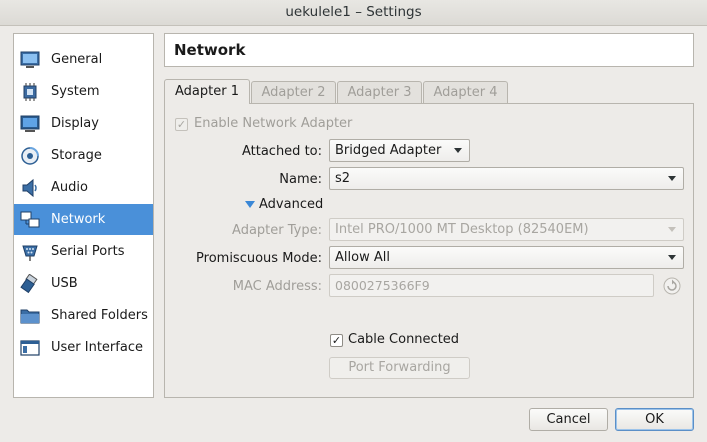  Describe the element at coordinates (76, 155) in the screenshot. I see `sidebar-item-label: Storage` at that location.